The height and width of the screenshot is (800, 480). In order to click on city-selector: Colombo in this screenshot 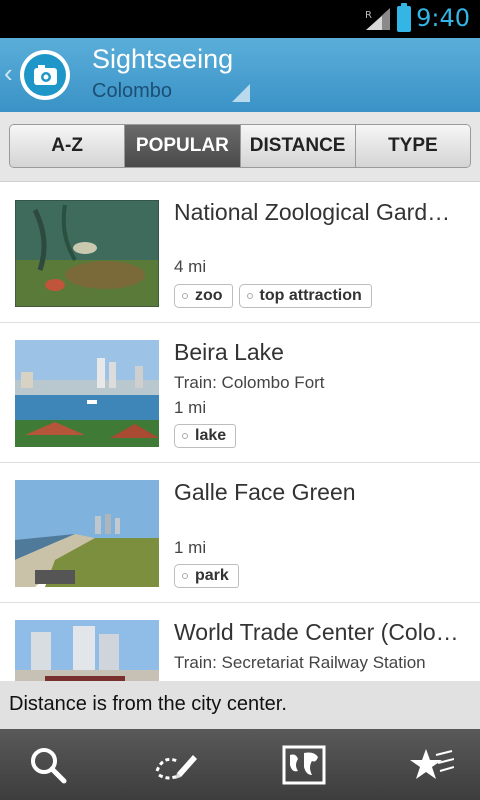, I will do `click(132, 91)`.